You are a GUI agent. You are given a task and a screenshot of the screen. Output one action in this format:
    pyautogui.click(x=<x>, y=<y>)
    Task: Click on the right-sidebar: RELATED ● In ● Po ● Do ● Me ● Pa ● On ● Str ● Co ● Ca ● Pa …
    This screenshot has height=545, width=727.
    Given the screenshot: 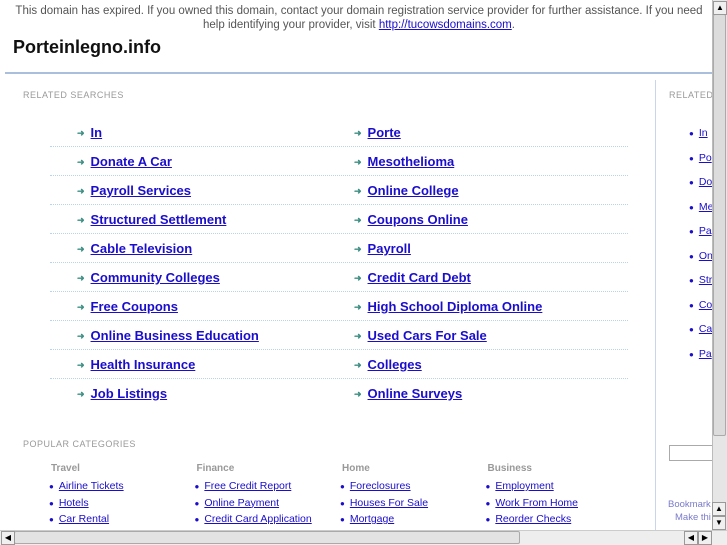 What is the action you would take?
    pyautogui.click(x=683, y=305)
    